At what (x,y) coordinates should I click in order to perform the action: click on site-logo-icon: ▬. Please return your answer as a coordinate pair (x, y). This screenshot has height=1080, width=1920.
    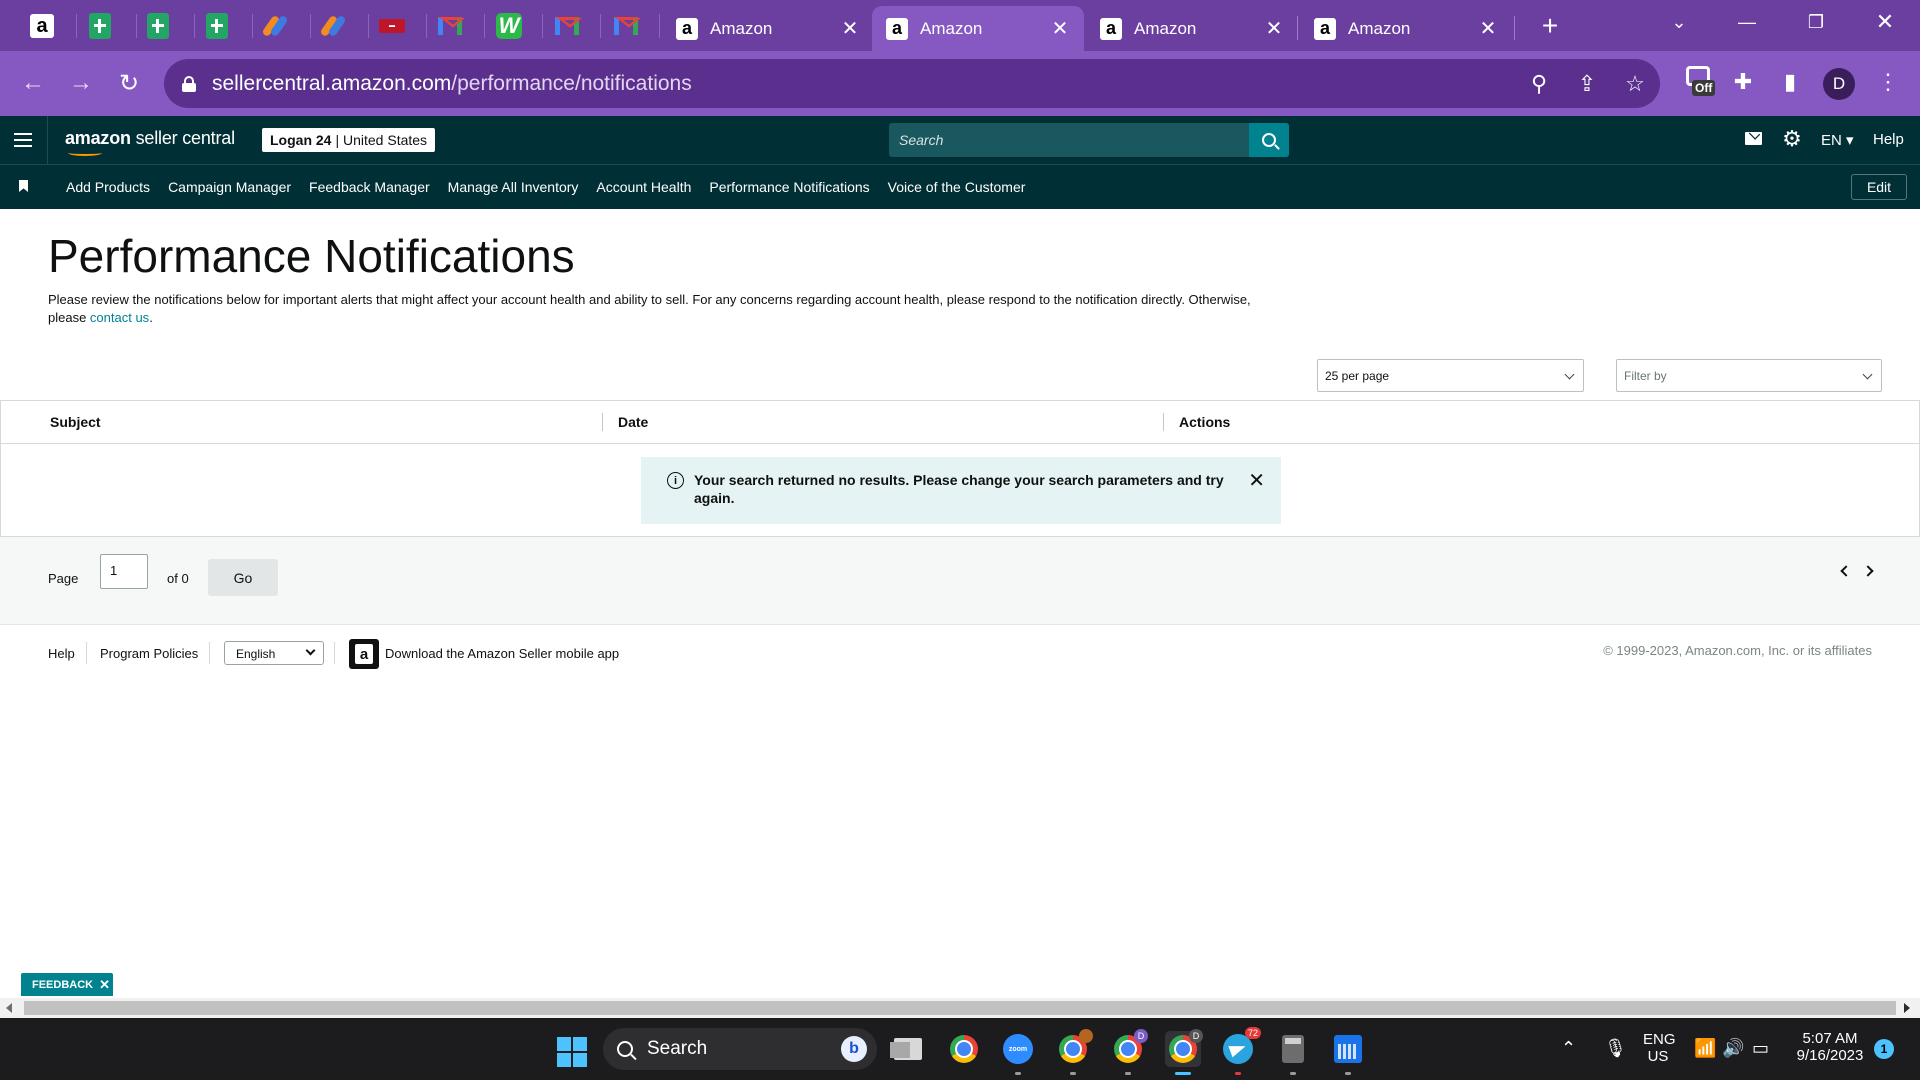
    Looking at the image, I should click on (392, 26).